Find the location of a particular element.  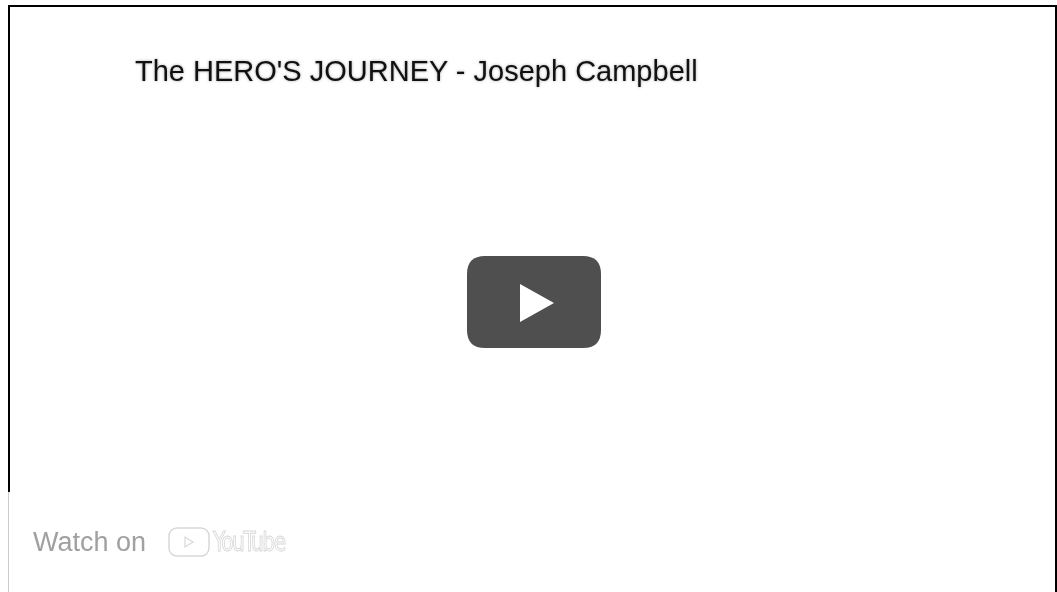

watch-on-label: Watch on is located at coordinates (90, 542).